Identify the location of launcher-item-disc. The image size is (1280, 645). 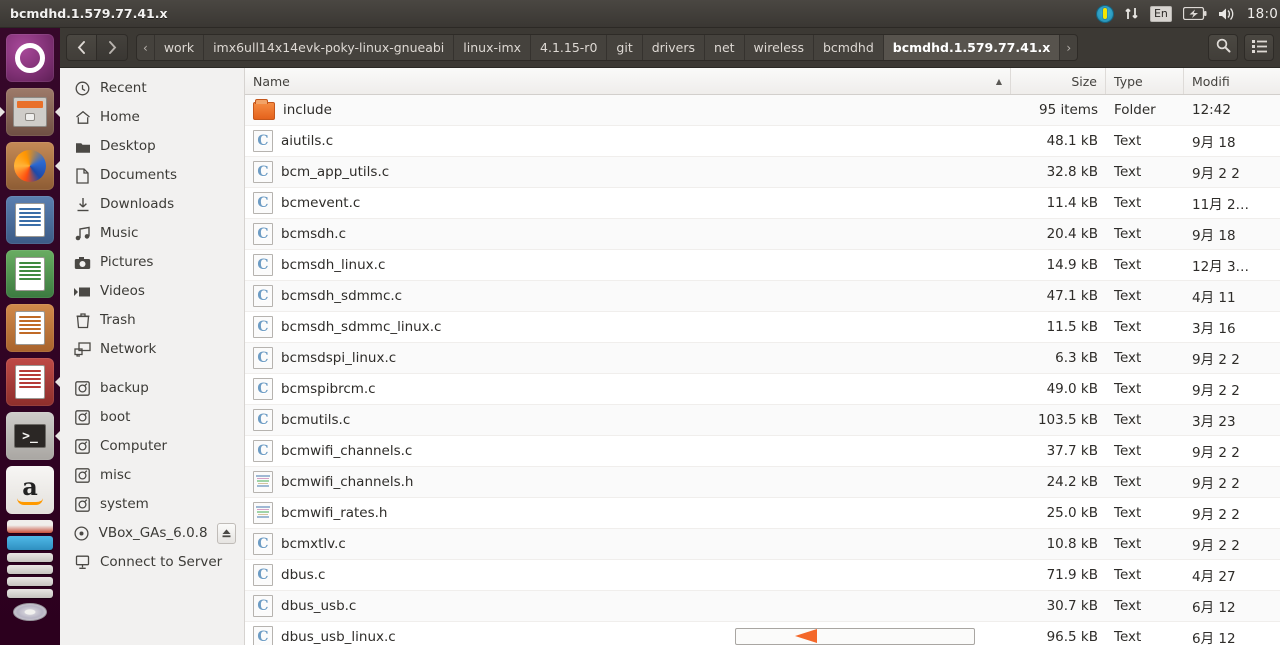
(30, 612).